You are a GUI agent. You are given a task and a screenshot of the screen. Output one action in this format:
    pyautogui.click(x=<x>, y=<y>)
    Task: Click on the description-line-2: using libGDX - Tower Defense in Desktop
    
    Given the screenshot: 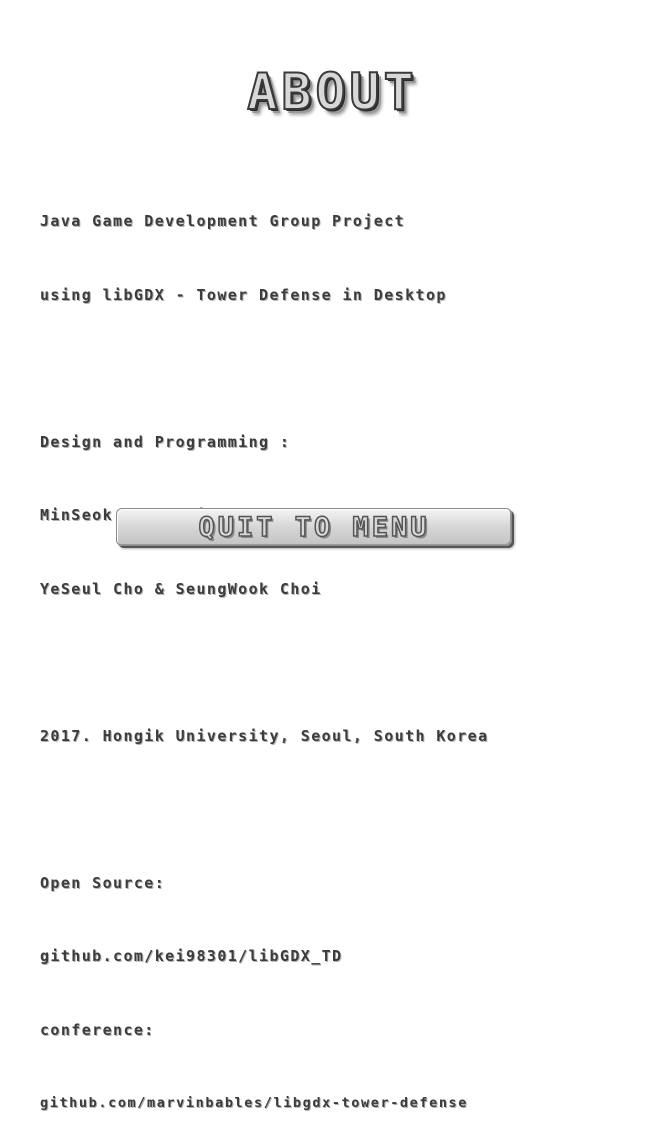 What is the action you would take?
    pyautogui.click(x=243, y=294)
    